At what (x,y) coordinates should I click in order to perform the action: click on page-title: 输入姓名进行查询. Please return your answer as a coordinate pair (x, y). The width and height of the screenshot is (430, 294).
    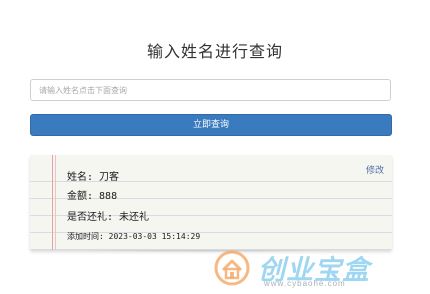
    Looking at the image, I should click on (214, 51).